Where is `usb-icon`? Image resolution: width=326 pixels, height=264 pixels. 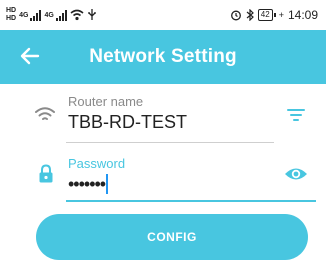
usb-icon is located at coordinates (92, 14).